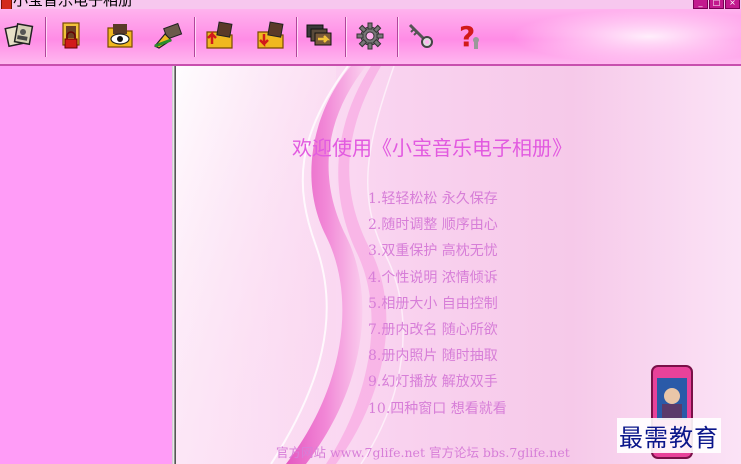 Image resolution: width=741 pixels, height=464 pixels. What do you see at coordinates (669, 435) in the screenshot?
I see `watermark-text: 最需教育` at bounding box center [669, 435].